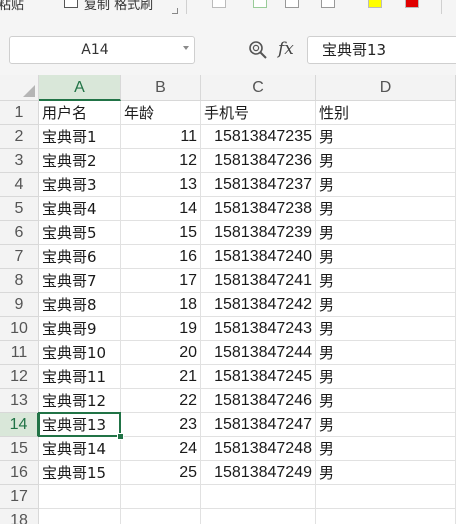 The width and height of the screenshot is (456, 524). What do you see at coordinates (258, 281) in the screenshot?
I see `cell-c8: 15813847241` at bounding box center [258, 281].